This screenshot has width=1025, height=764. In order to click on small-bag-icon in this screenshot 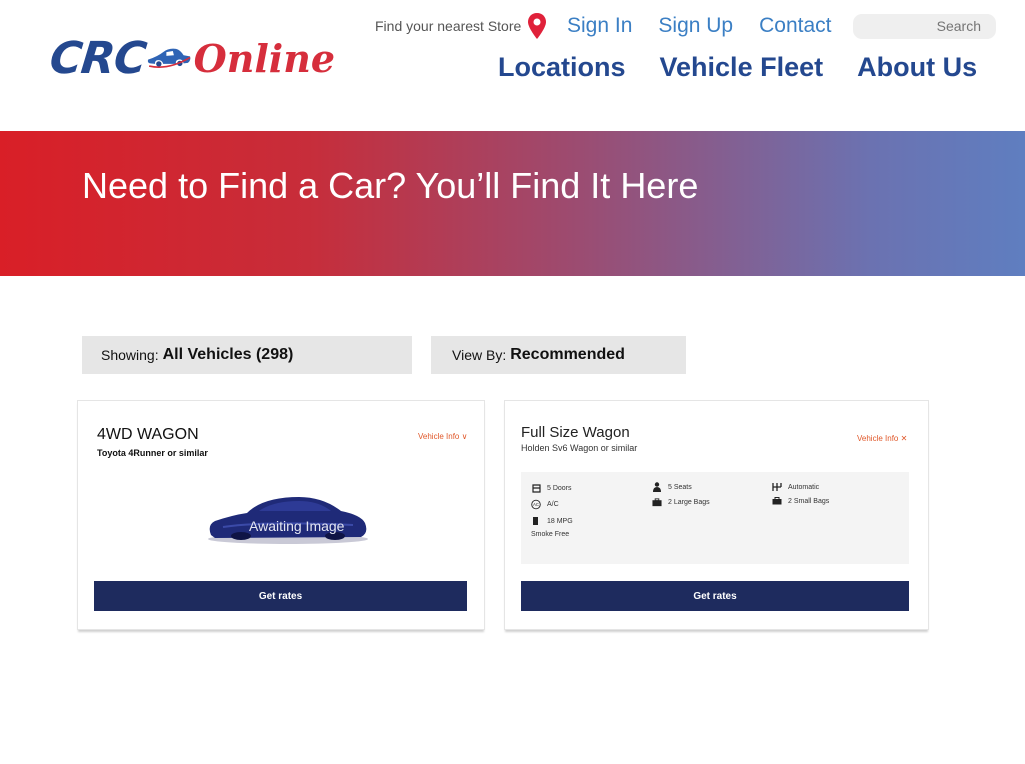, I will do `click(777, 501)`.